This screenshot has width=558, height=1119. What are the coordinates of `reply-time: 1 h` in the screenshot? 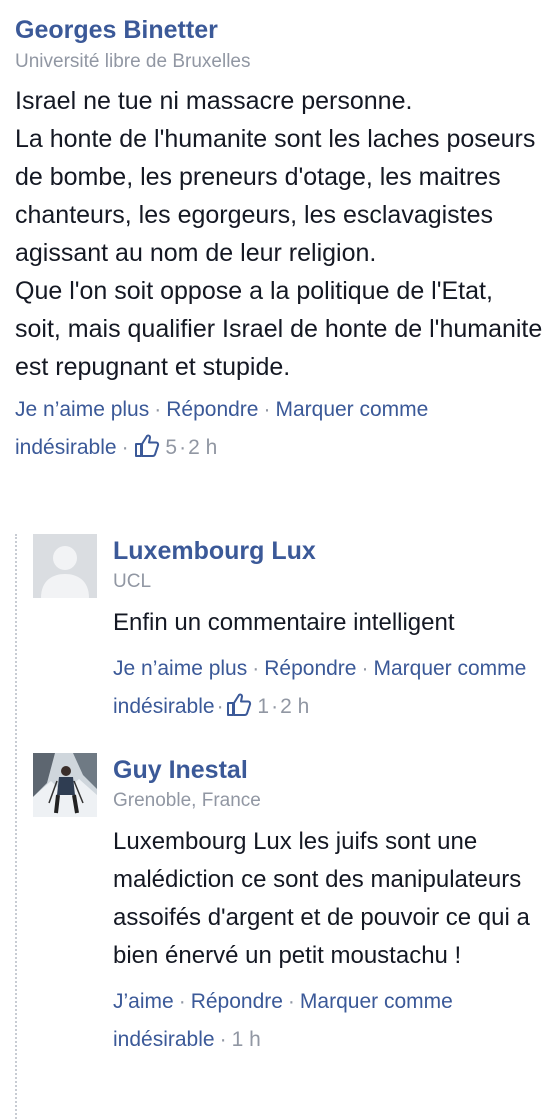 It's located at (246, 1039).